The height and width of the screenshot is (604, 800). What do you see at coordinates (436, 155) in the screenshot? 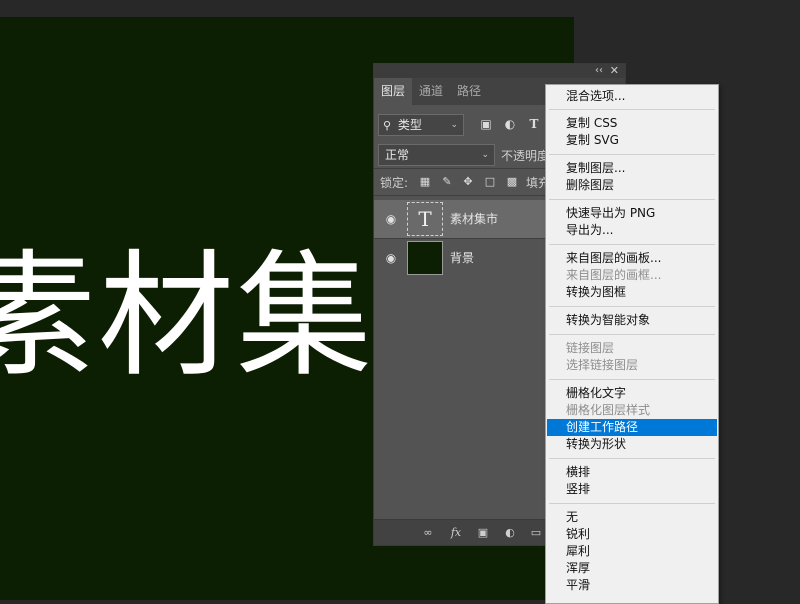
I see `blend-mode-select: 正常 ⌄` at bounding box center [436, 155].